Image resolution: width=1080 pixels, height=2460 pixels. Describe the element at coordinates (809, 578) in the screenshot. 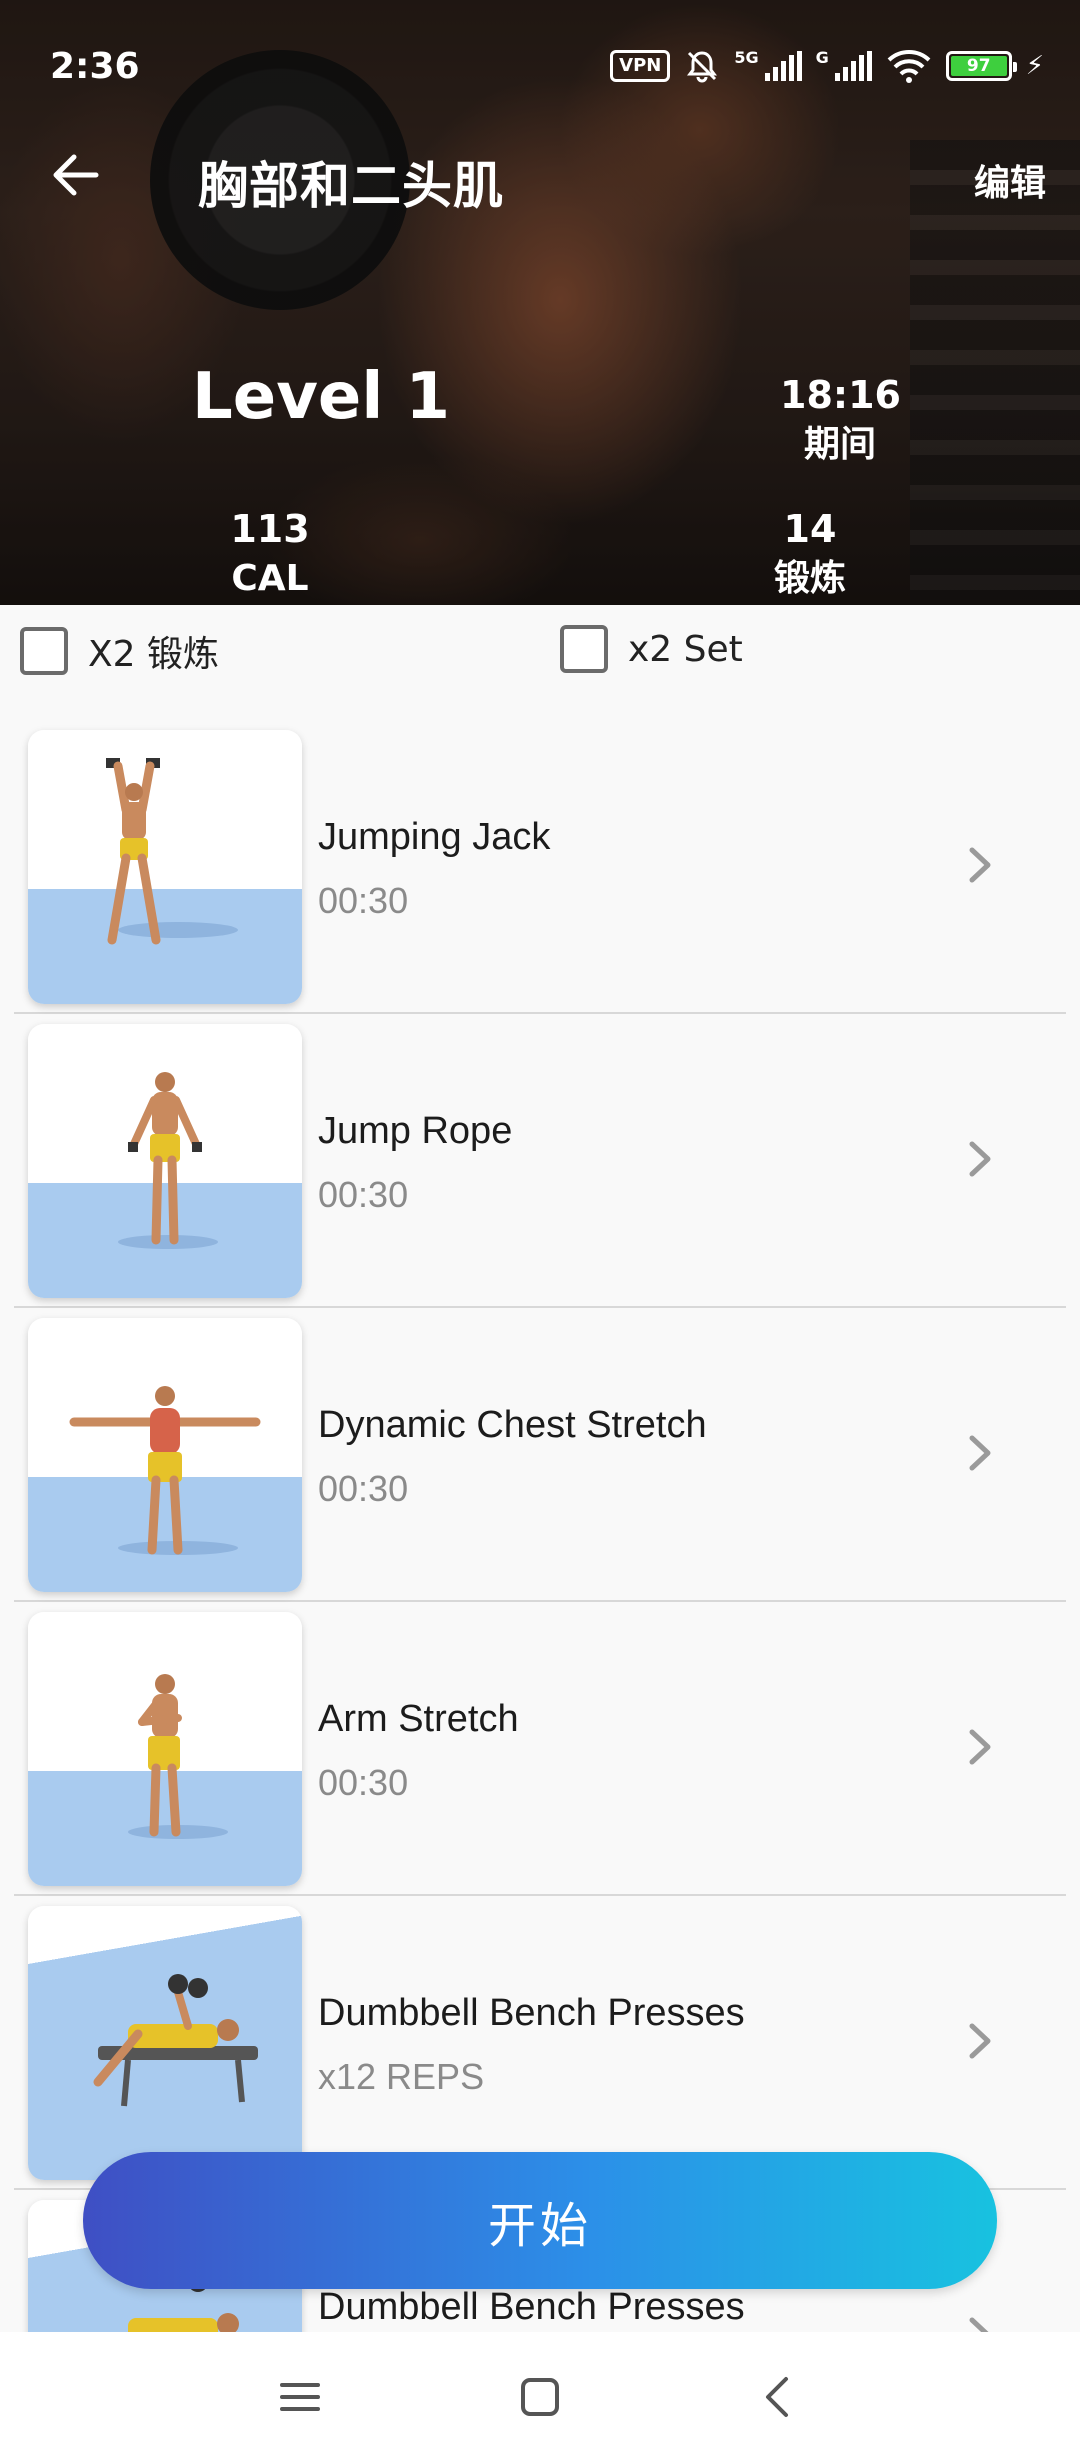

I see `exercises-label: 锻炼` at that location.